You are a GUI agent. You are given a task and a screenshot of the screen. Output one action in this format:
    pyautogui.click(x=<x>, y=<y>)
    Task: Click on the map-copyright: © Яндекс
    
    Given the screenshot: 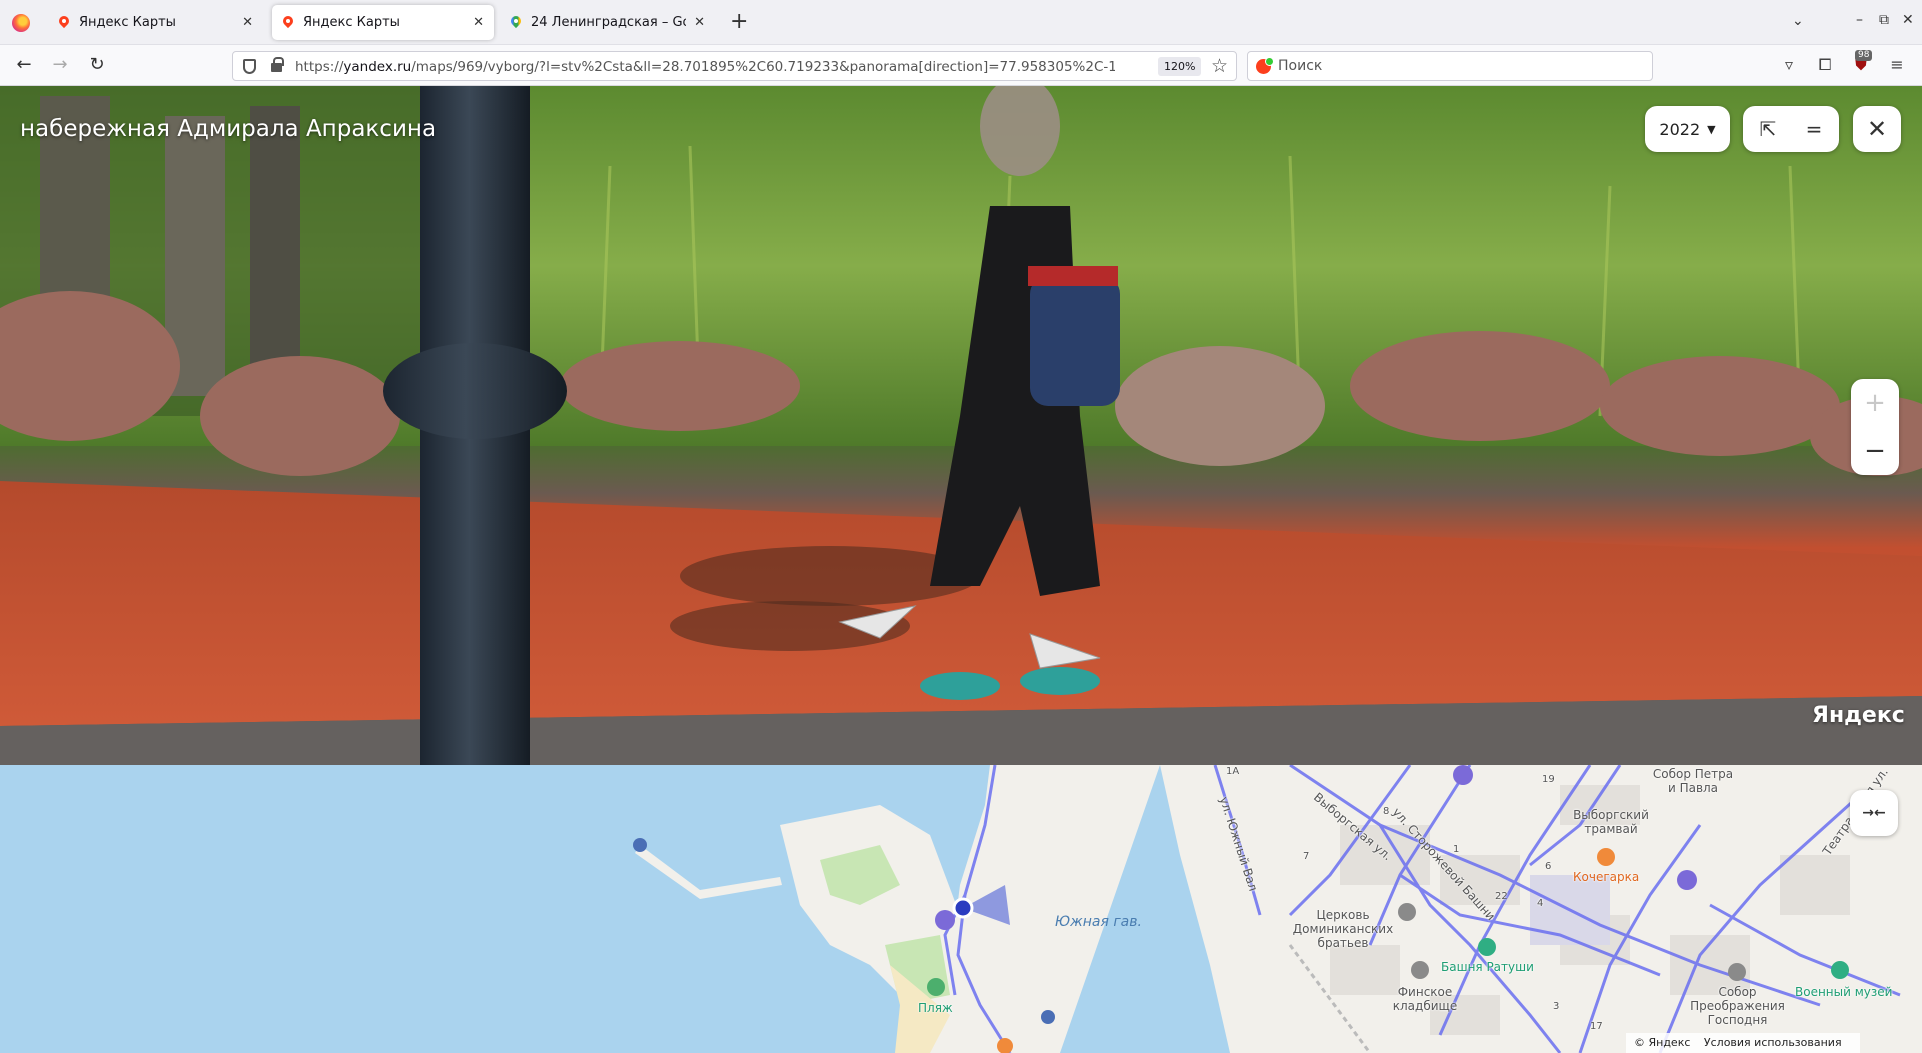 What is the action you would take?
    pyautogui.click(x=1662, y=1042)
    